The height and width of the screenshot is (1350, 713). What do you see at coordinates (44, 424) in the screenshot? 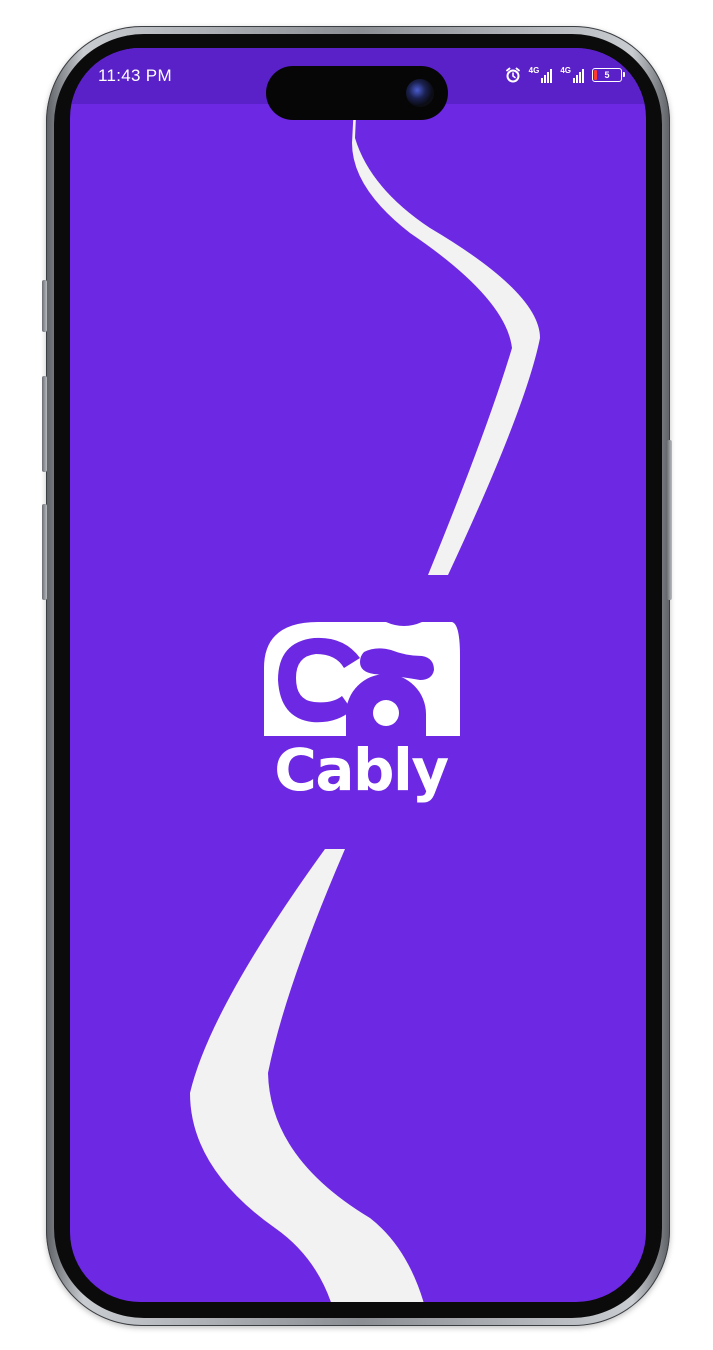
I see `volume-up-button` at bounding box center [44, 424].